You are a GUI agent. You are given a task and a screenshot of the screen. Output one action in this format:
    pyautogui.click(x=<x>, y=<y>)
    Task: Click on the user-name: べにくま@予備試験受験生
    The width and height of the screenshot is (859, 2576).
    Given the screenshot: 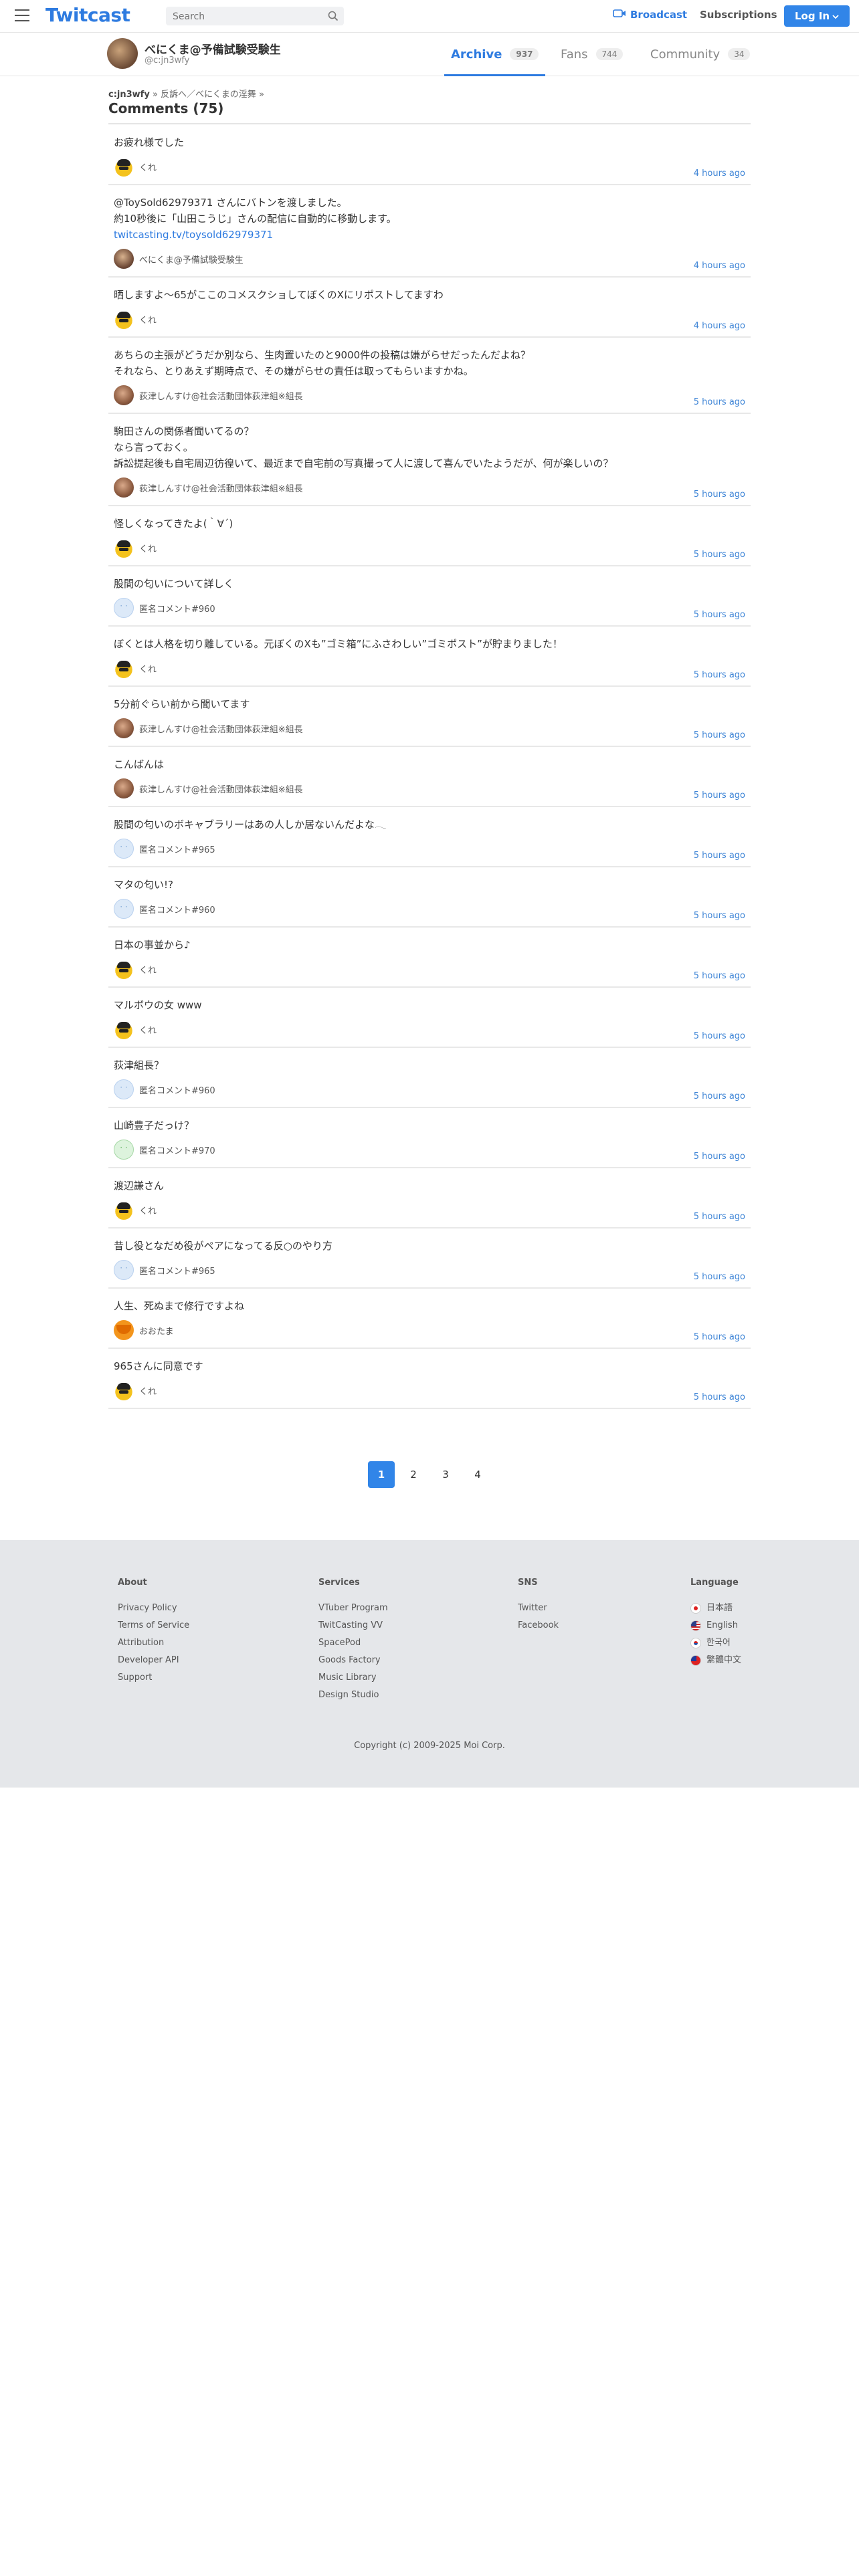 What is the action you would take?
    pyautogui.click(x=191, y=259)
    